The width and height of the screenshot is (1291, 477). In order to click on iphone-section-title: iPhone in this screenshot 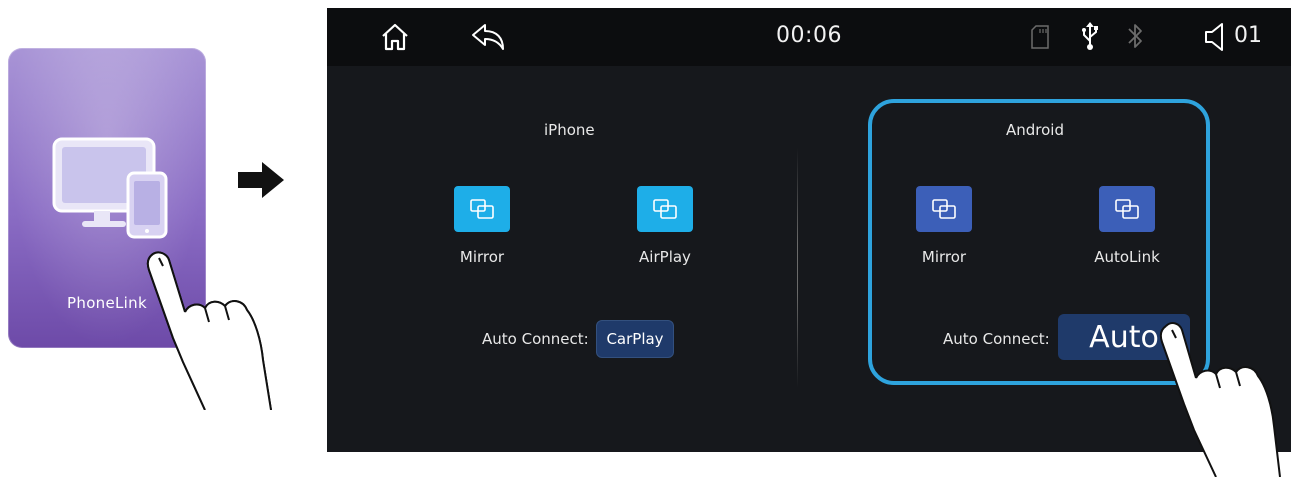, I will do `click(569, 130)`.